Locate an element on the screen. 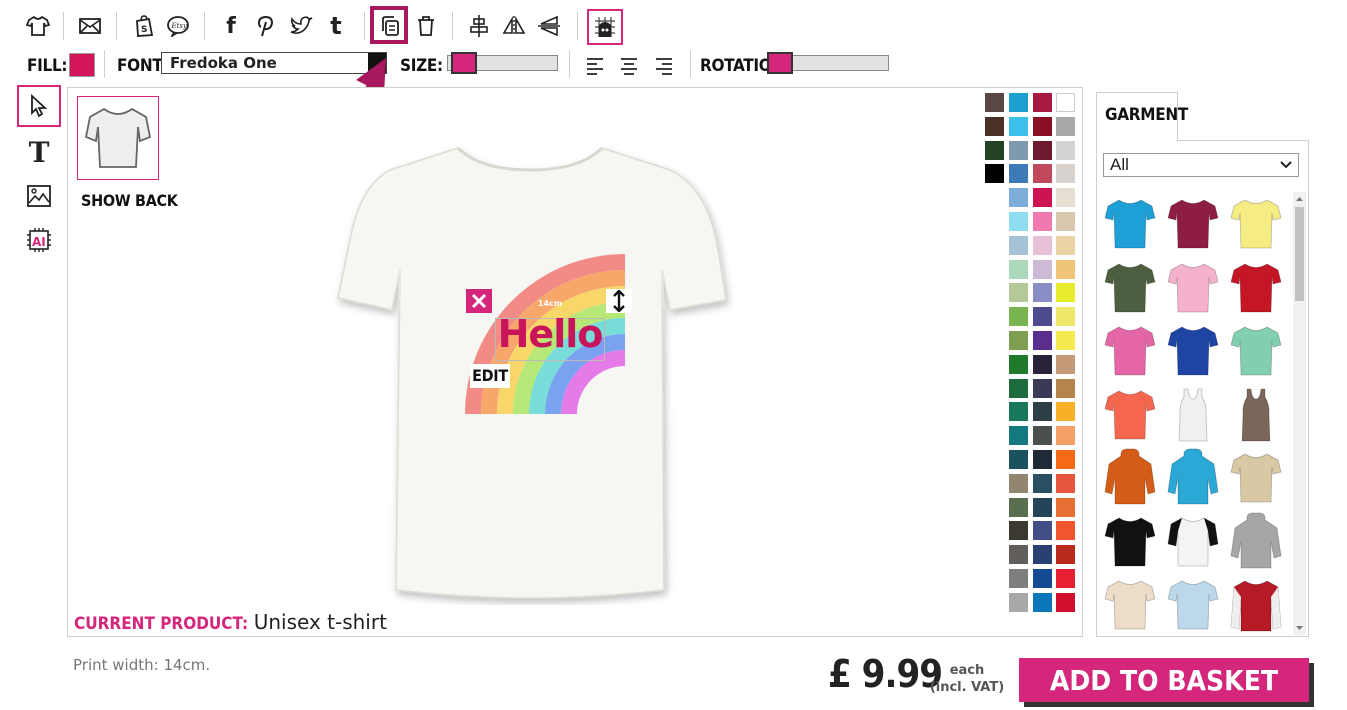 Image resolution: width=1347 pixels, height=710 pixels. garment-item-hoodie-grey is located at coordinates (1256, 540).